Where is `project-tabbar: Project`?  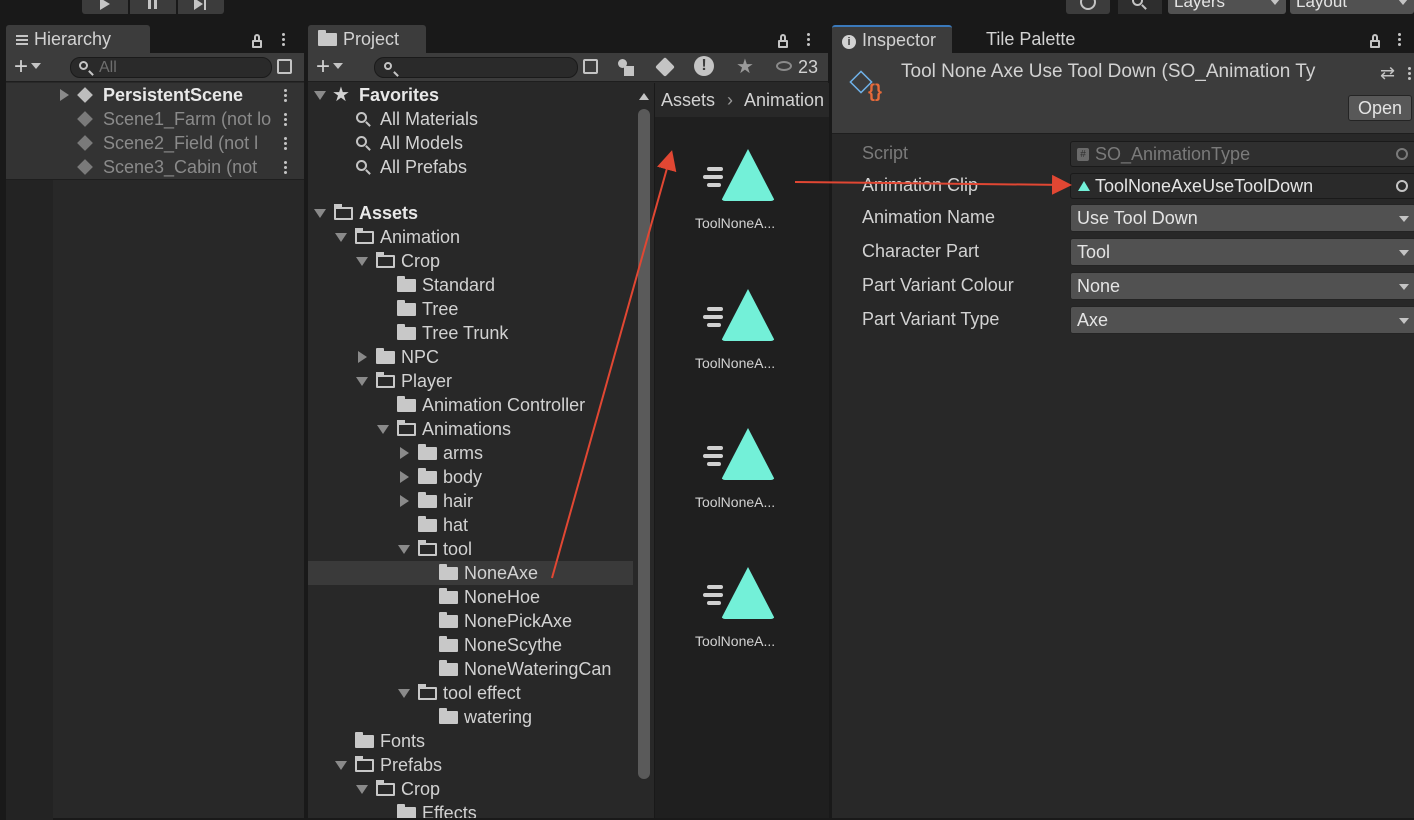
project-tabbar: Project is located at coordinates (568, 39).